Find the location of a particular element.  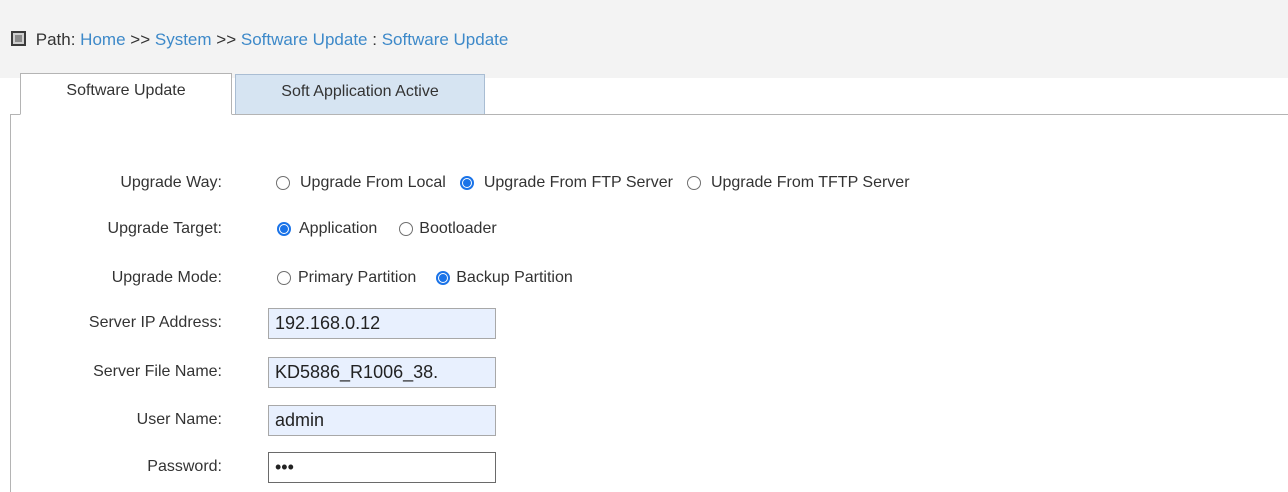

user-name-row: User Name: is located at coordinates (644, 420).